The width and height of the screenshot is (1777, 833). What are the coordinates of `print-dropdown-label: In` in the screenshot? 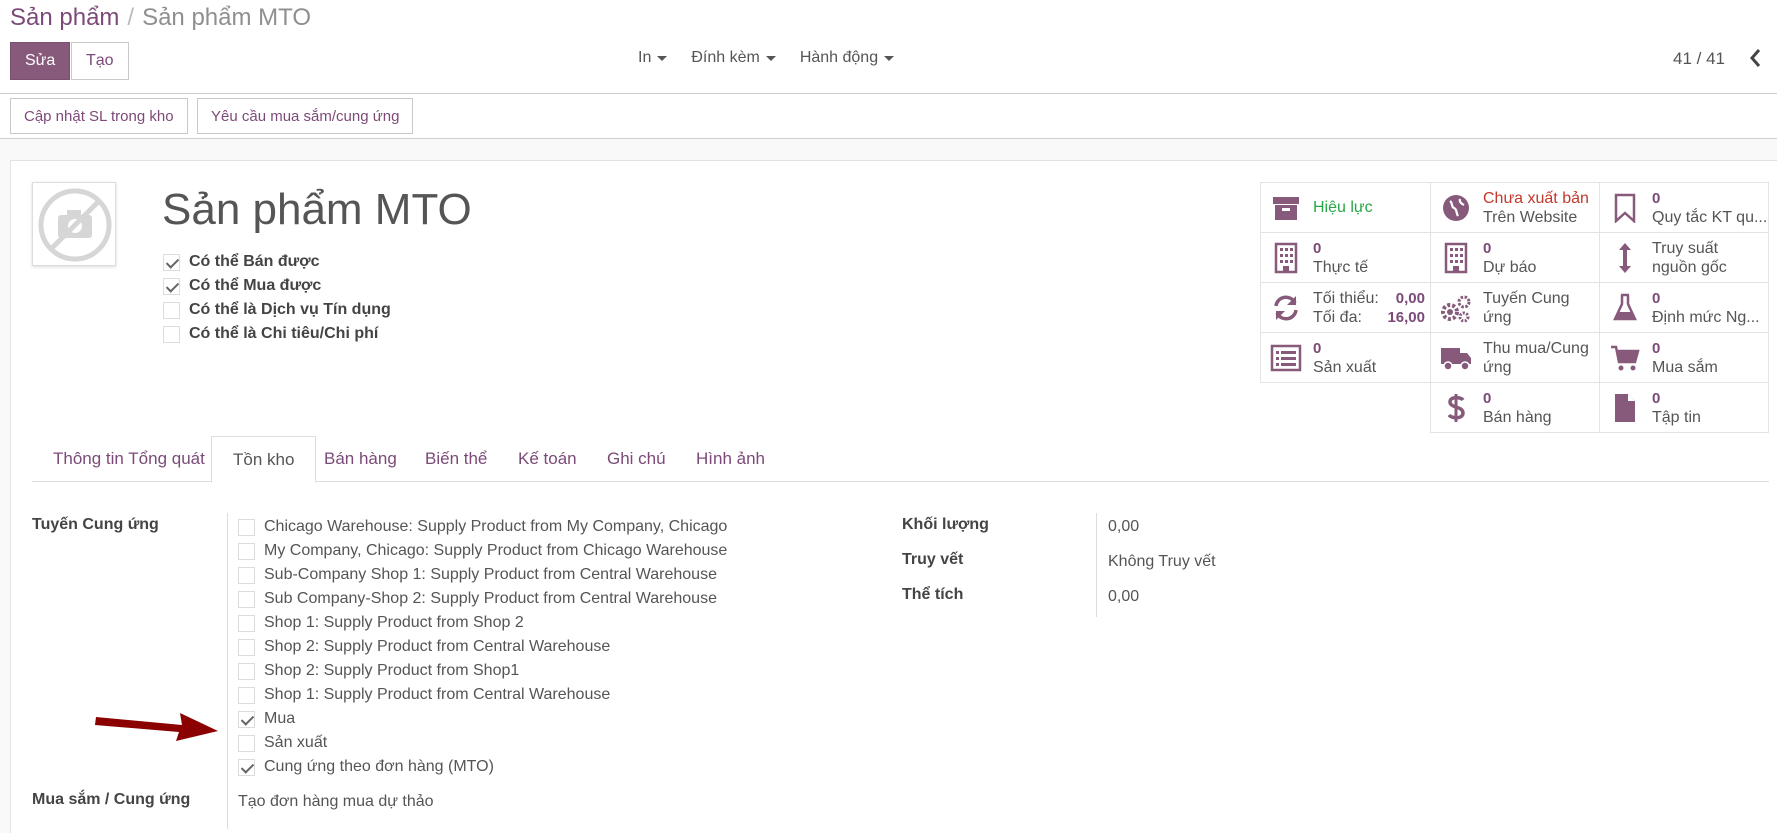 It's located at (645, 57).